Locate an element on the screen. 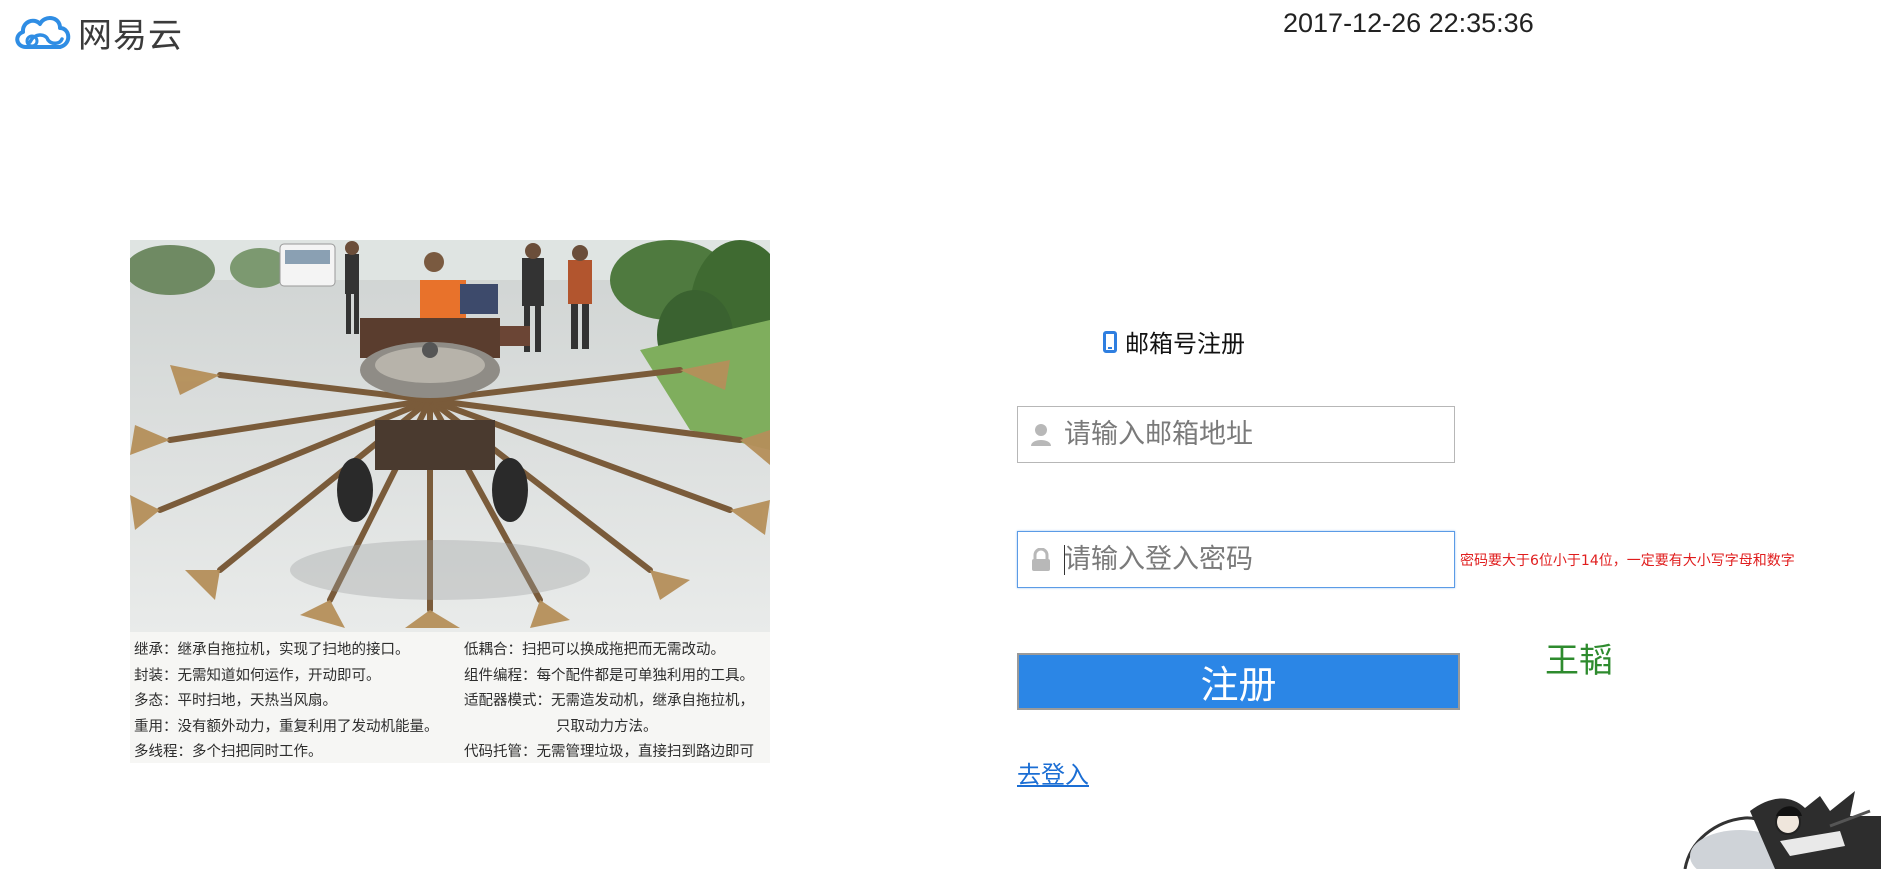 This screenshot has width=1881, height=869. go-login-link: 去登入 is located at coordinates (1053, 772).